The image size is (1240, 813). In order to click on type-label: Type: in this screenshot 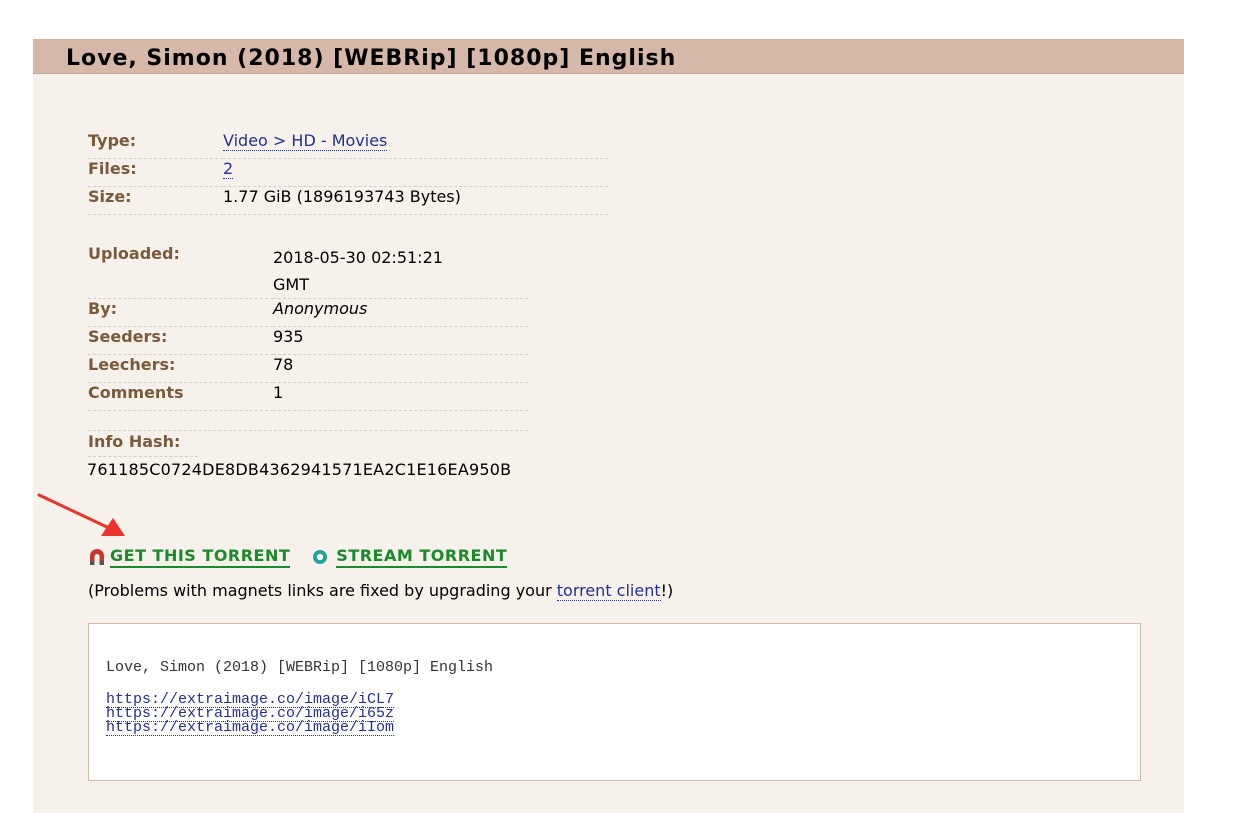, I will do `click(112, 140)`.